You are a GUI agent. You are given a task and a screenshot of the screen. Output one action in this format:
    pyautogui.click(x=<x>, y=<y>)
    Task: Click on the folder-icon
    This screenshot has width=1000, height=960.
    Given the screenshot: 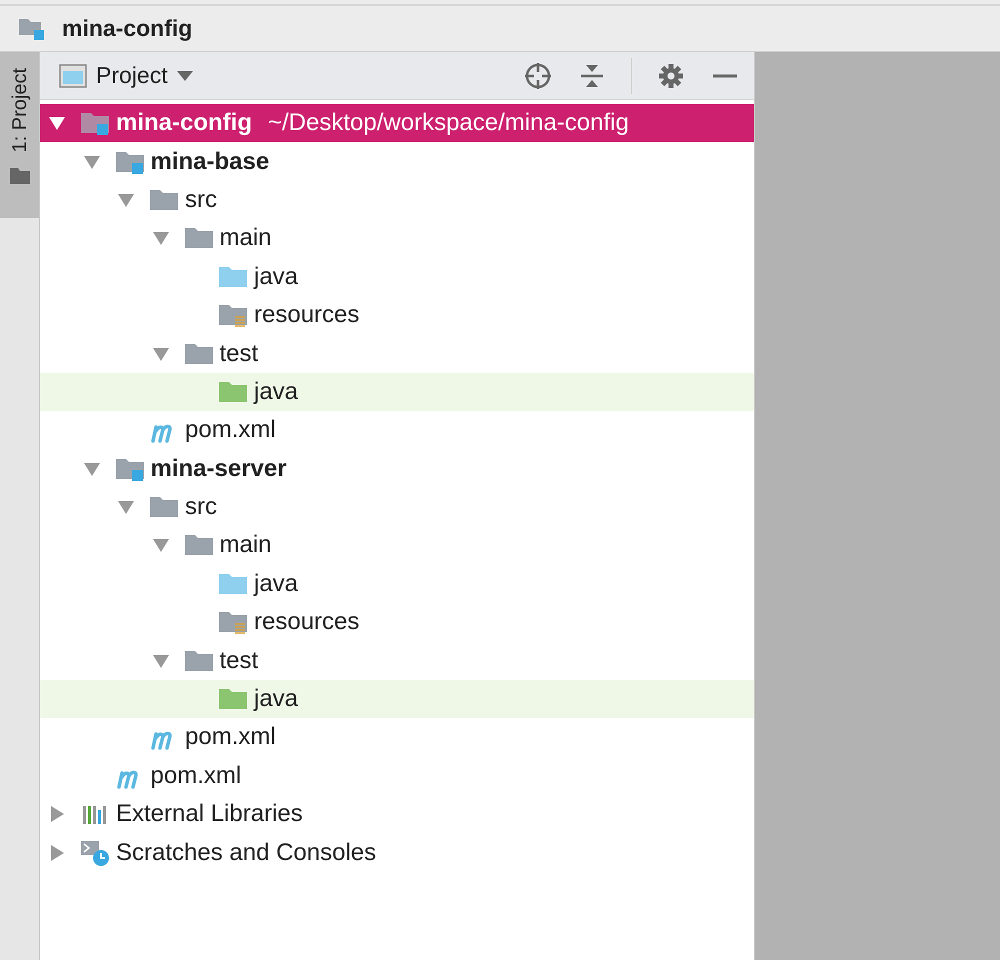 What is the action you would take?
    pyautogui.click(x=20, y=176)
    